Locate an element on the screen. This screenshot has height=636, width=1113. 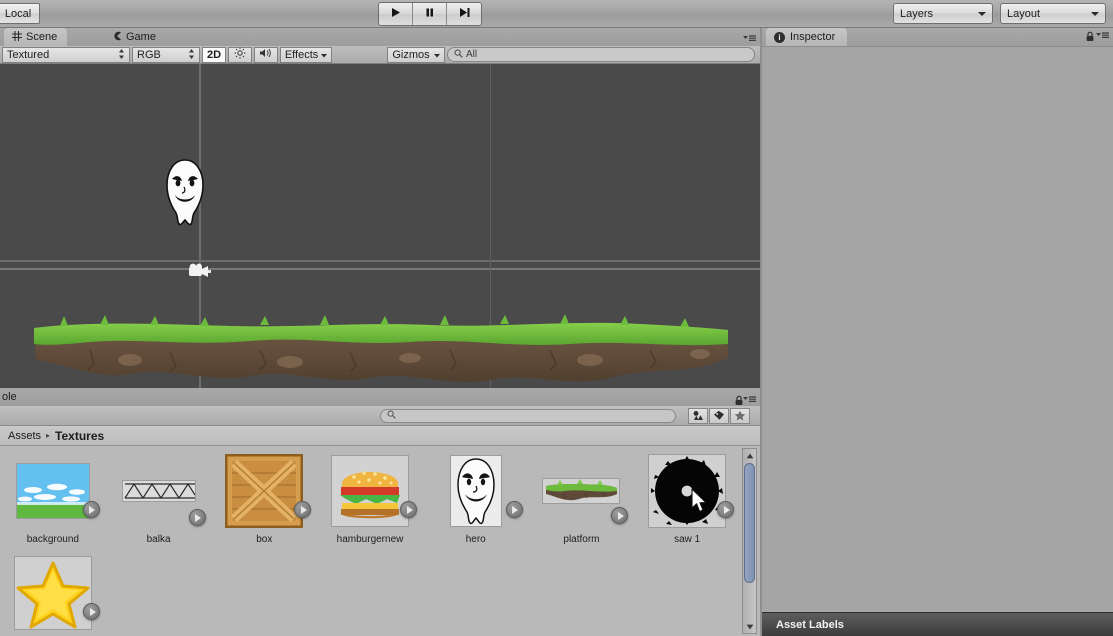
local-button-label: Local is located at coordinates (18, 13).